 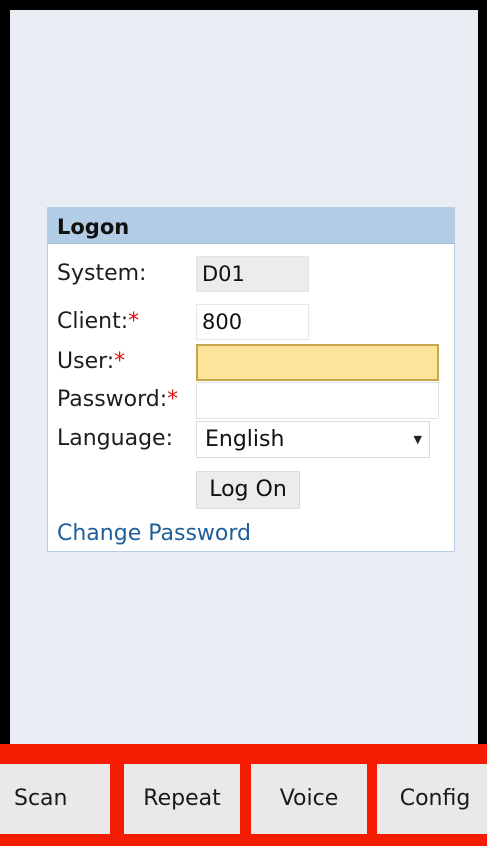 I want to click on chevron-down-icon: ▼, so click(x=417, y=439).